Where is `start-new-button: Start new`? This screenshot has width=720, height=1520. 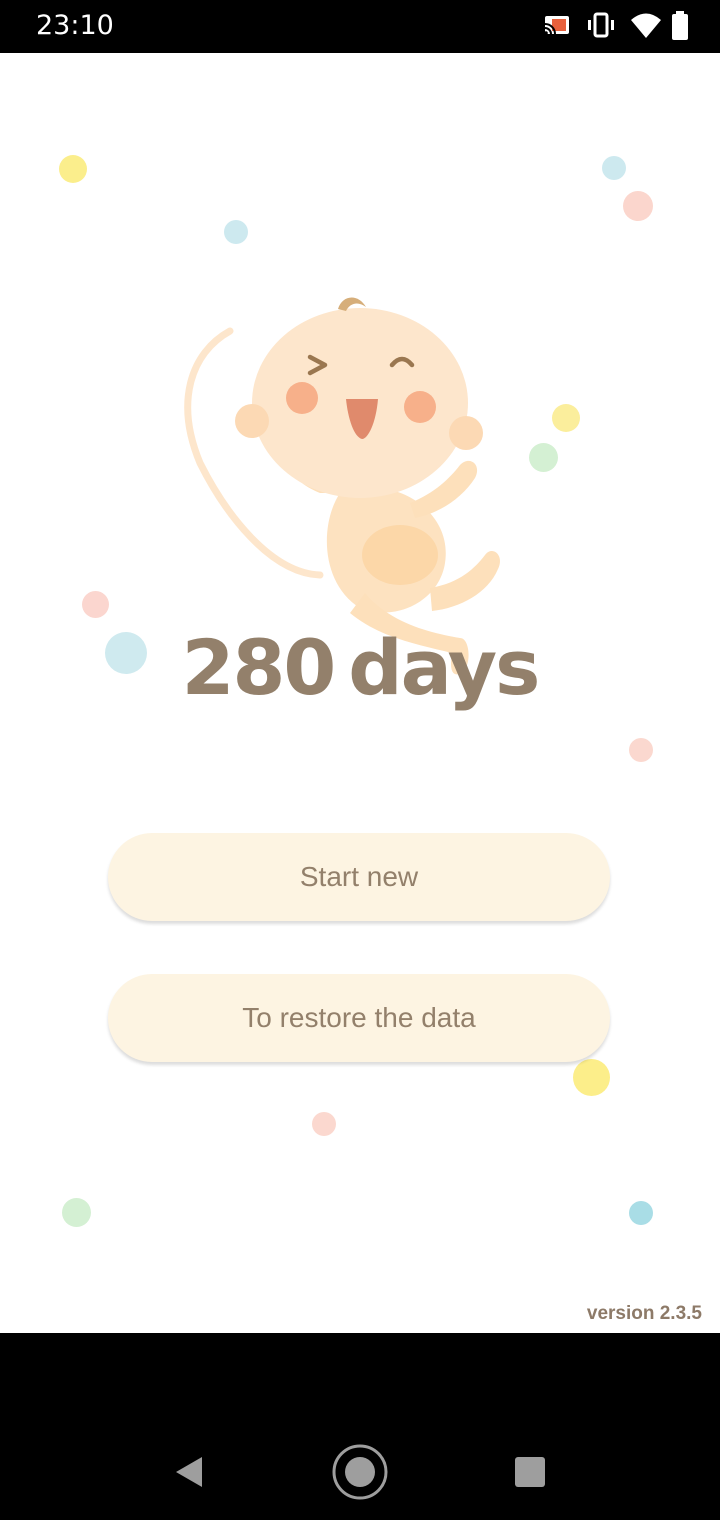
start-new-button: Start new is located at coordinates (359, 877).